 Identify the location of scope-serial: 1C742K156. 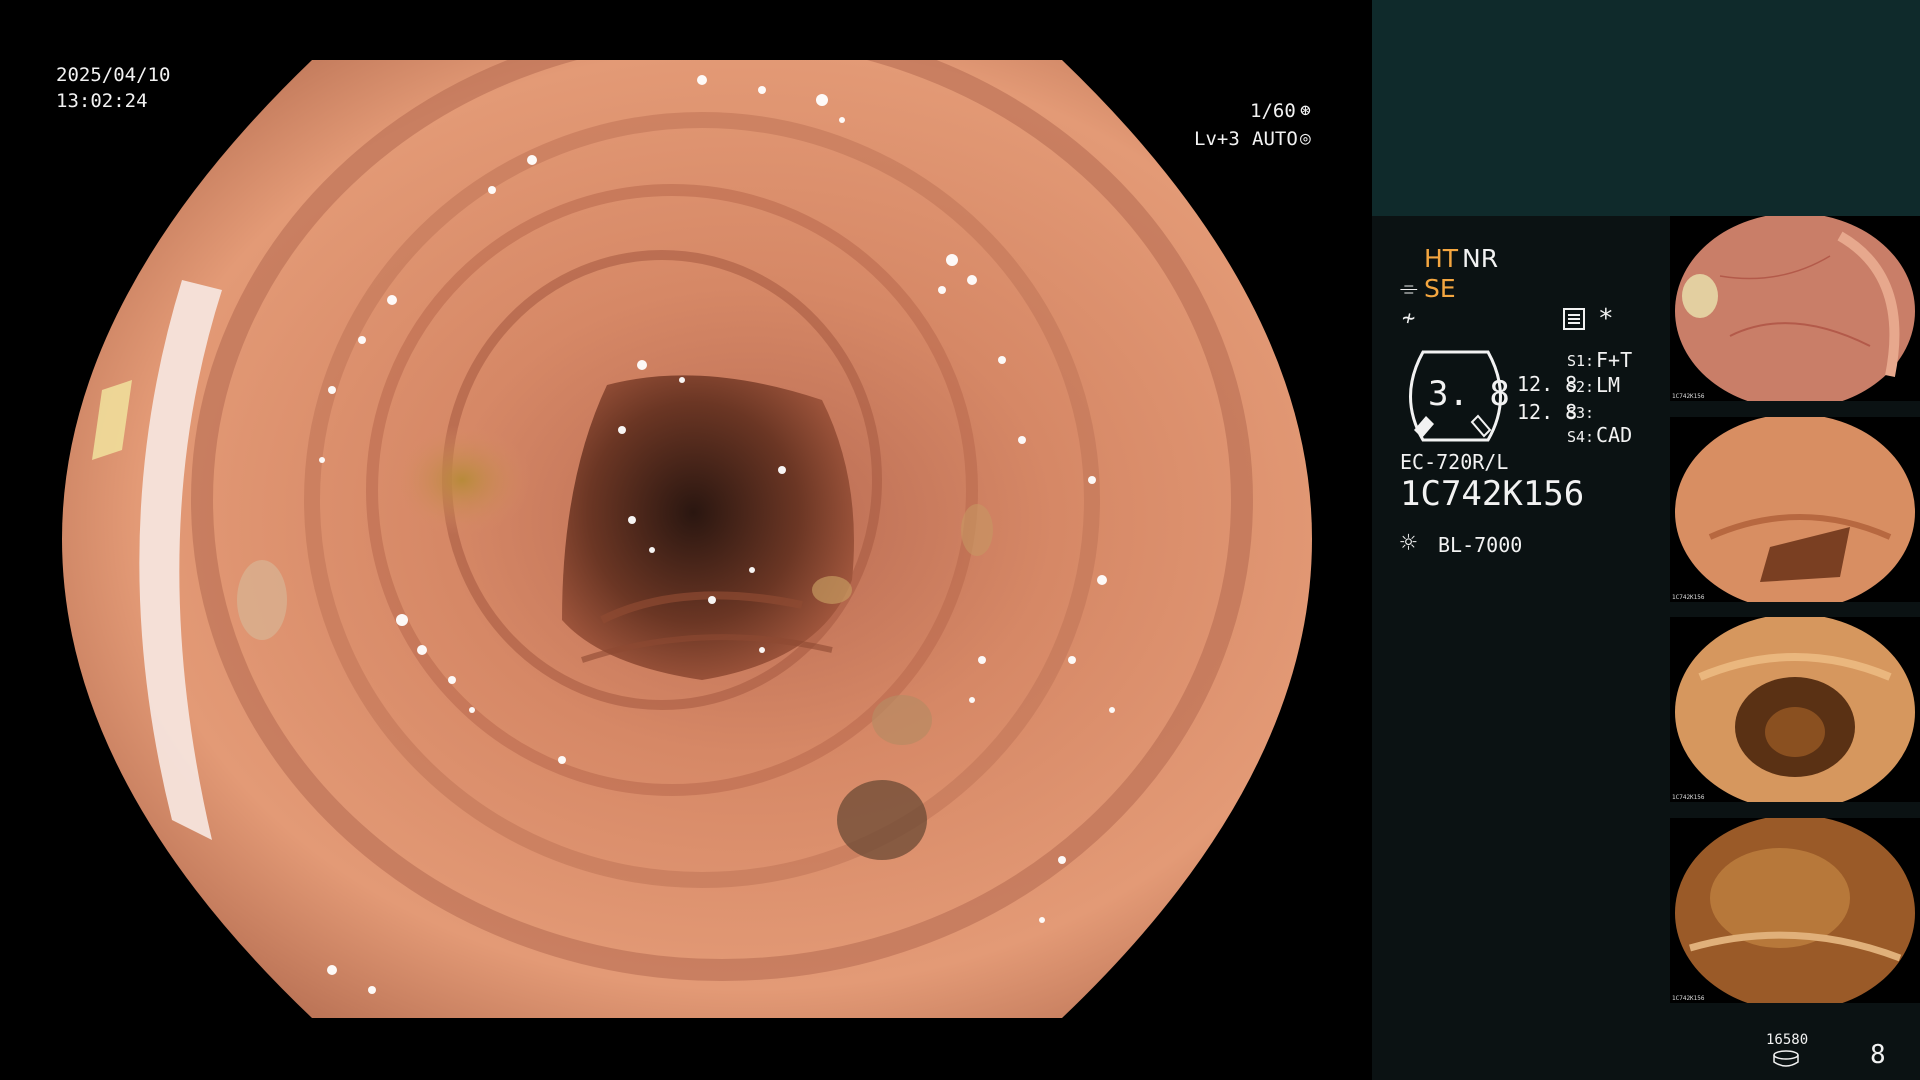
(1492, 494).